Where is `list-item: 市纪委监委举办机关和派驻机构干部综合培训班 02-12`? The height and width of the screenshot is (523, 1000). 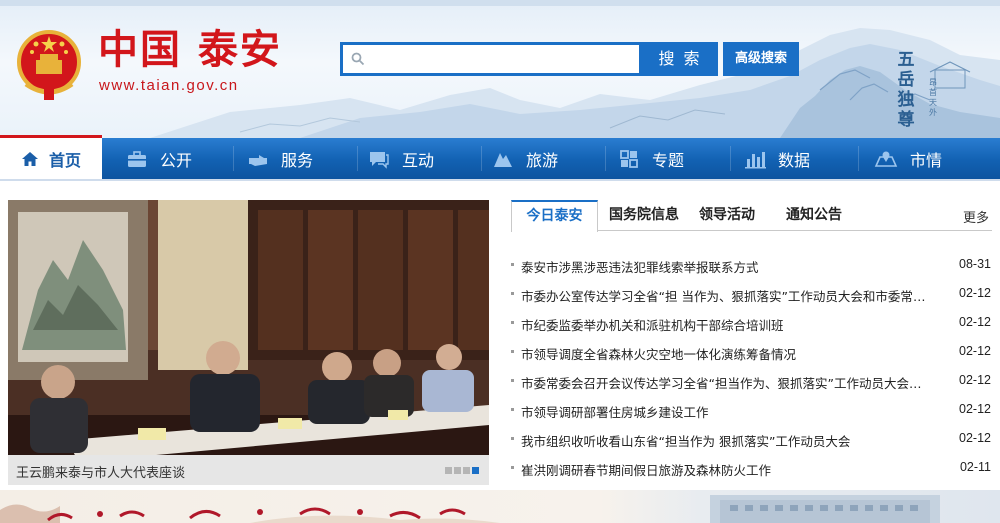
list-item: 市纪委监委举办机关和派驻机构干部综合培训班 02-12 is located at coordinates (751, 323).